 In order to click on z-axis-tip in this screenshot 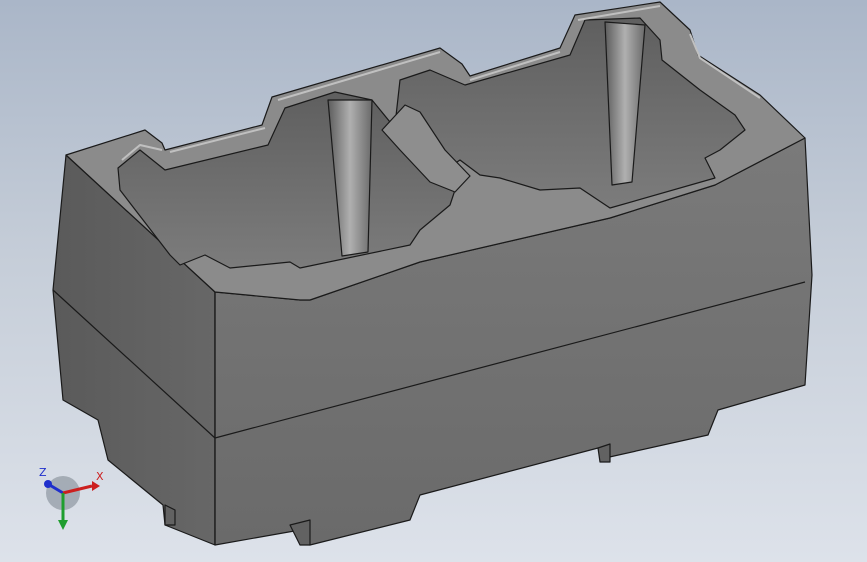, I will do `click(48, 484)`.